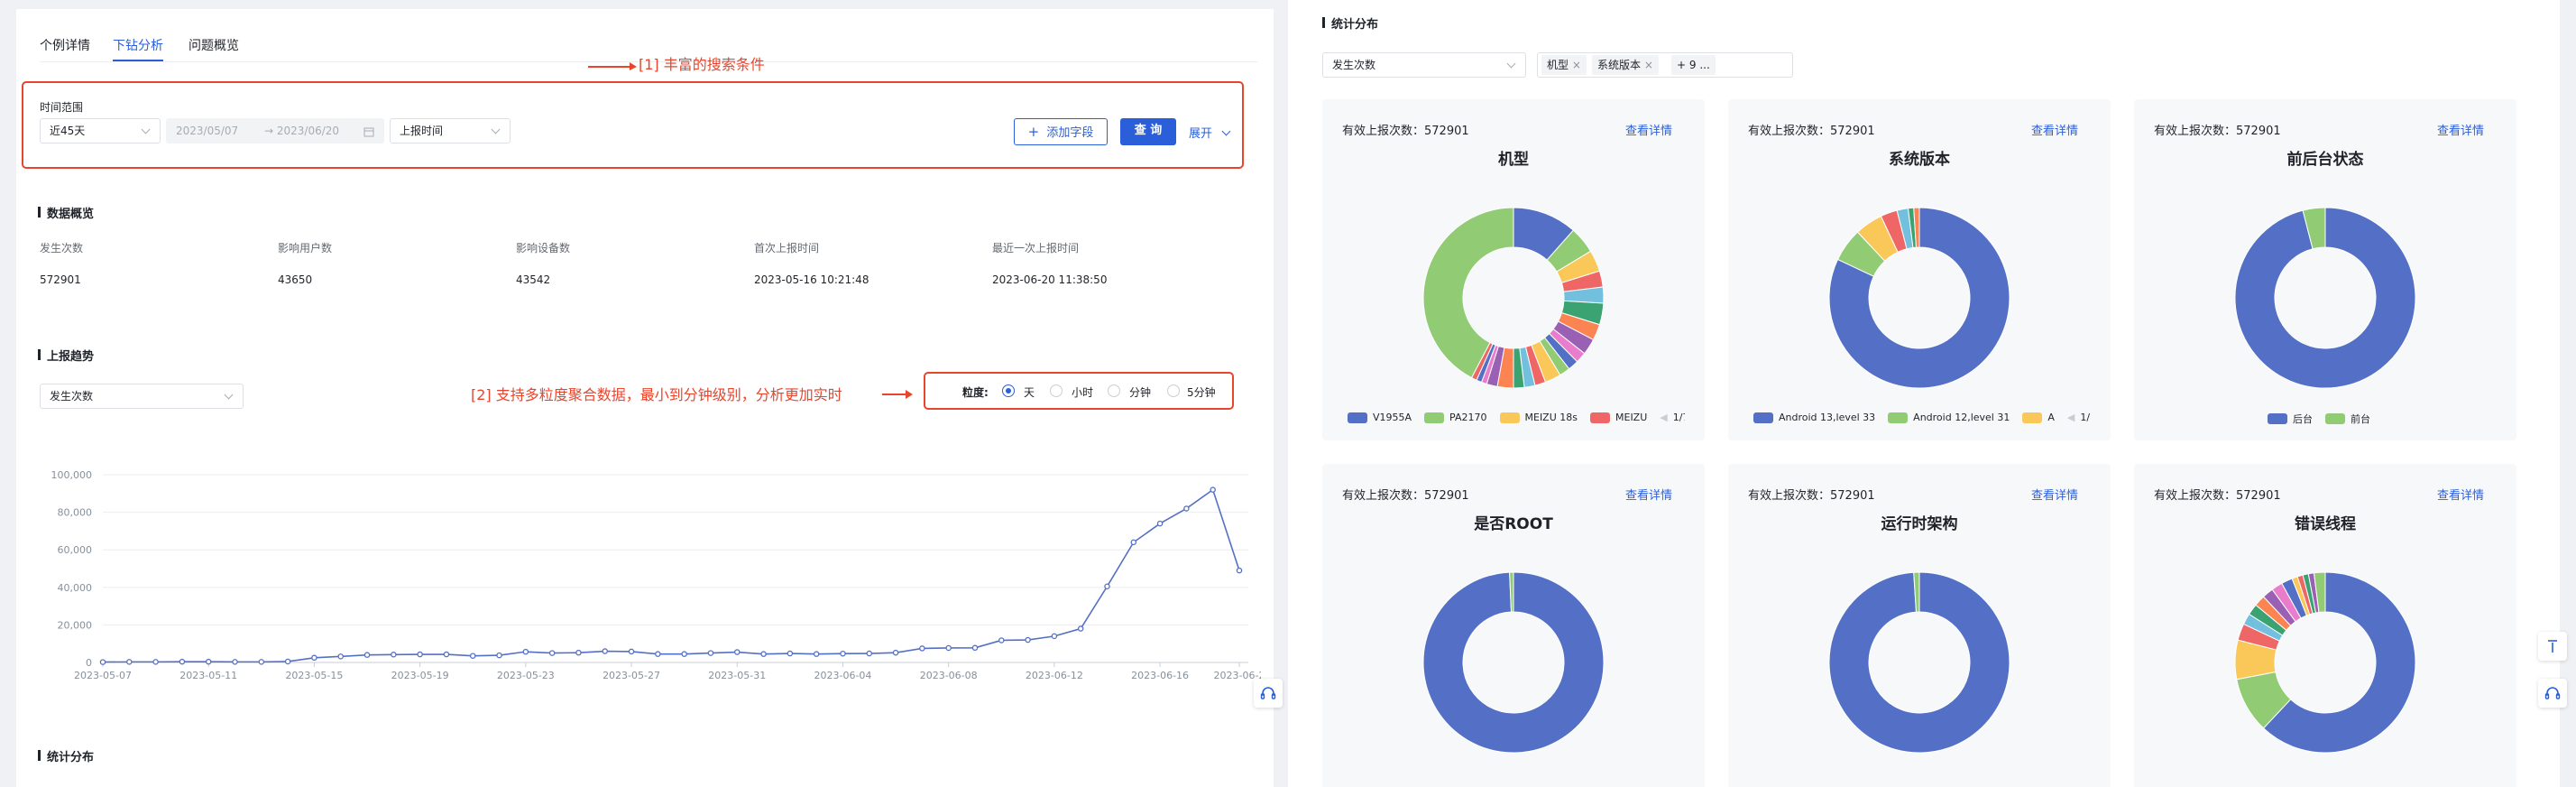  I want to click on trend-title: 上报趋势, so click(66, 355).